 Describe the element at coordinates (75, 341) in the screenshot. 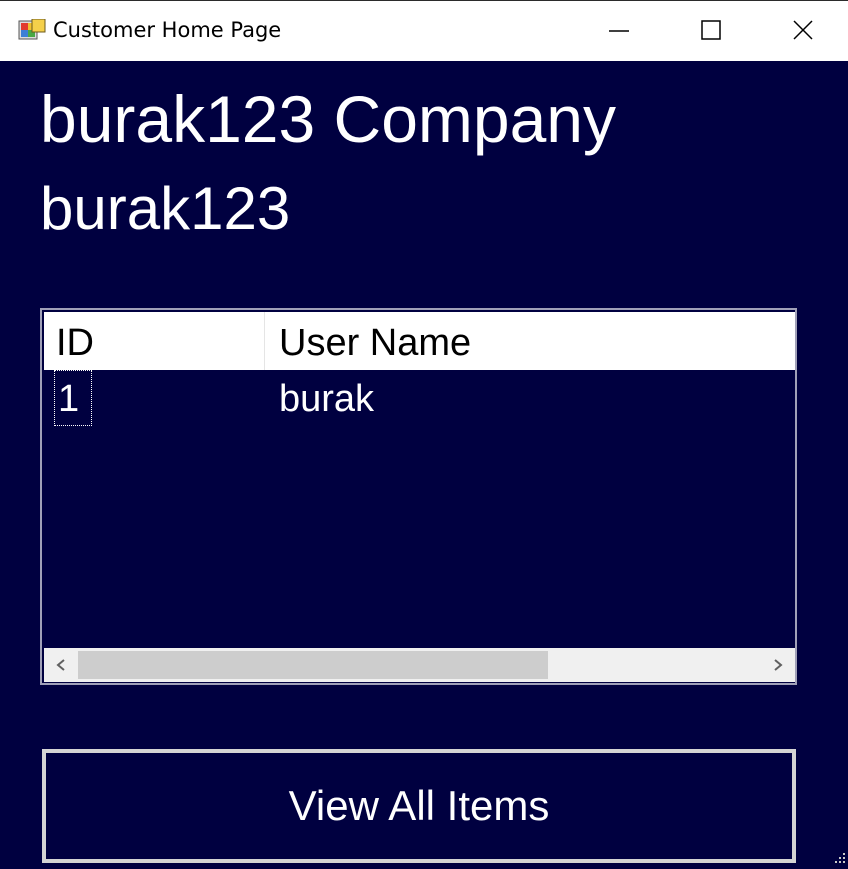

I see `column-header-id: ID` at that location.